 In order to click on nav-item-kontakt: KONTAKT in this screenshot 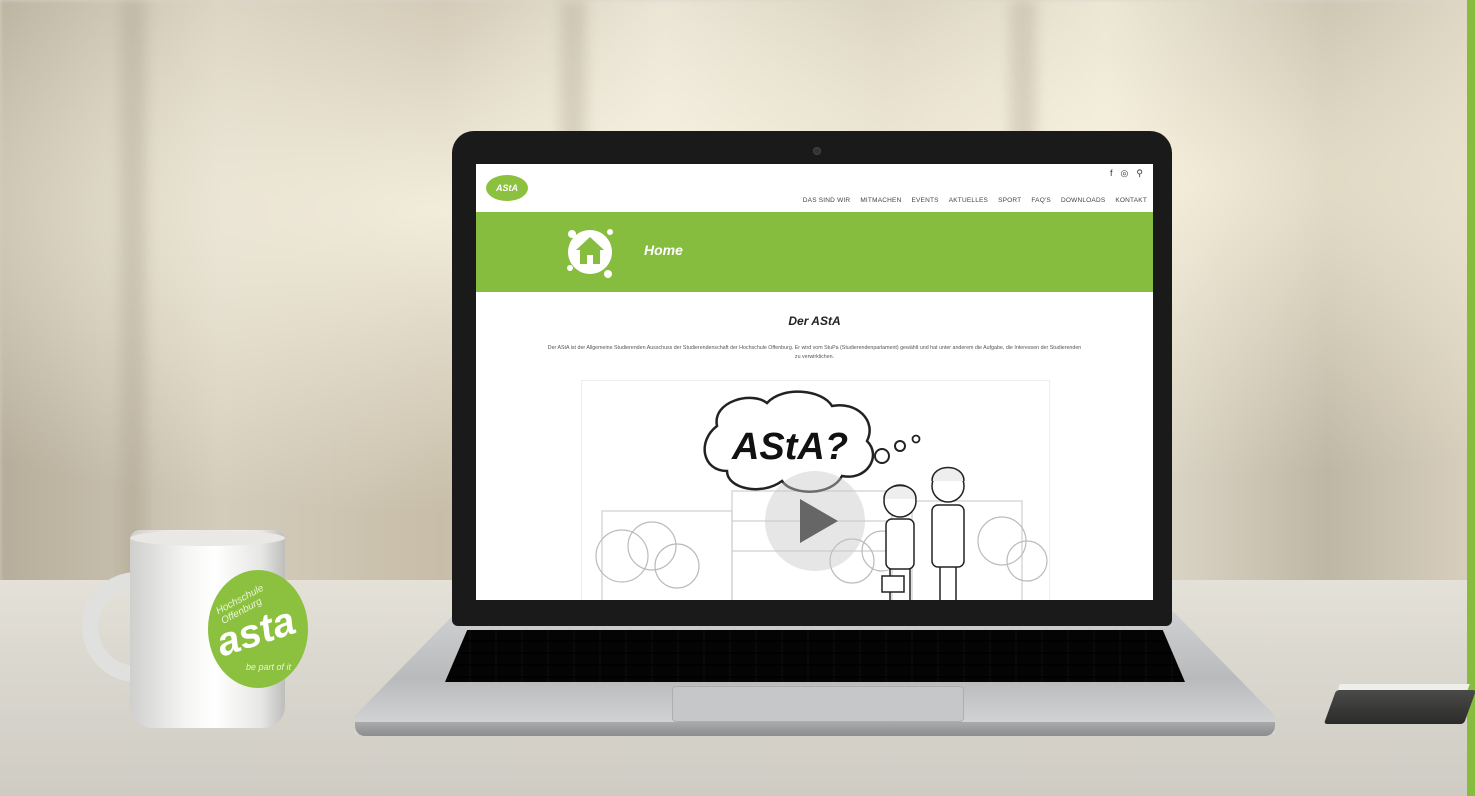, I will do `click(1131, 200)`.